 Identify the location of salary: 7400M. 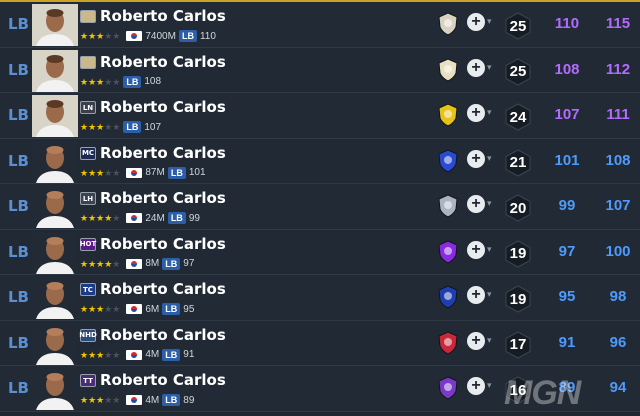
(160, 36).